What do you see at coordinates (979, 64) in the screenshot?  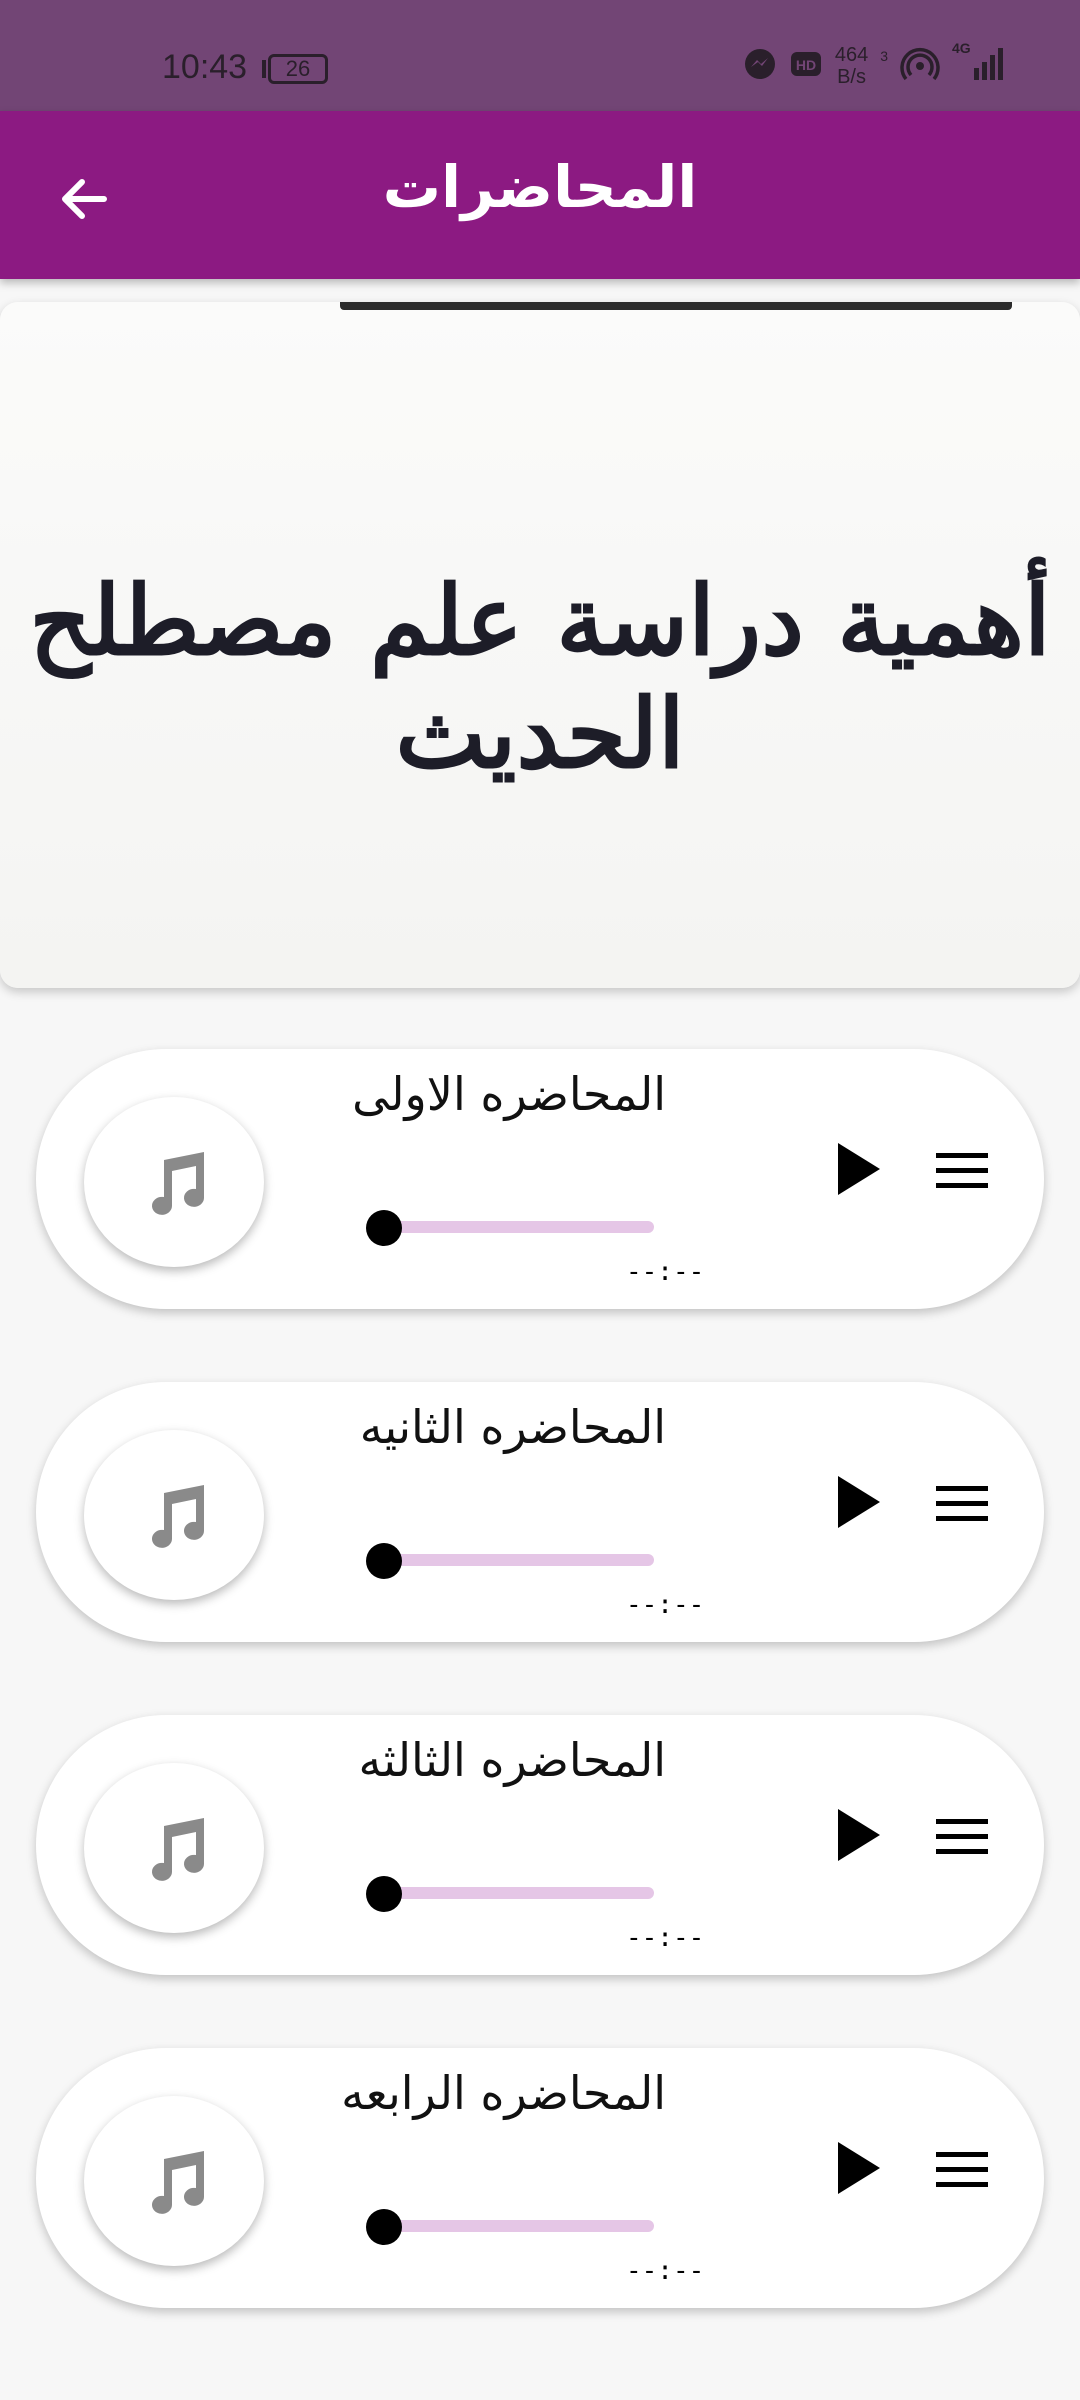 I see `signal-icon: 4G` at bounding box center [979, 64].